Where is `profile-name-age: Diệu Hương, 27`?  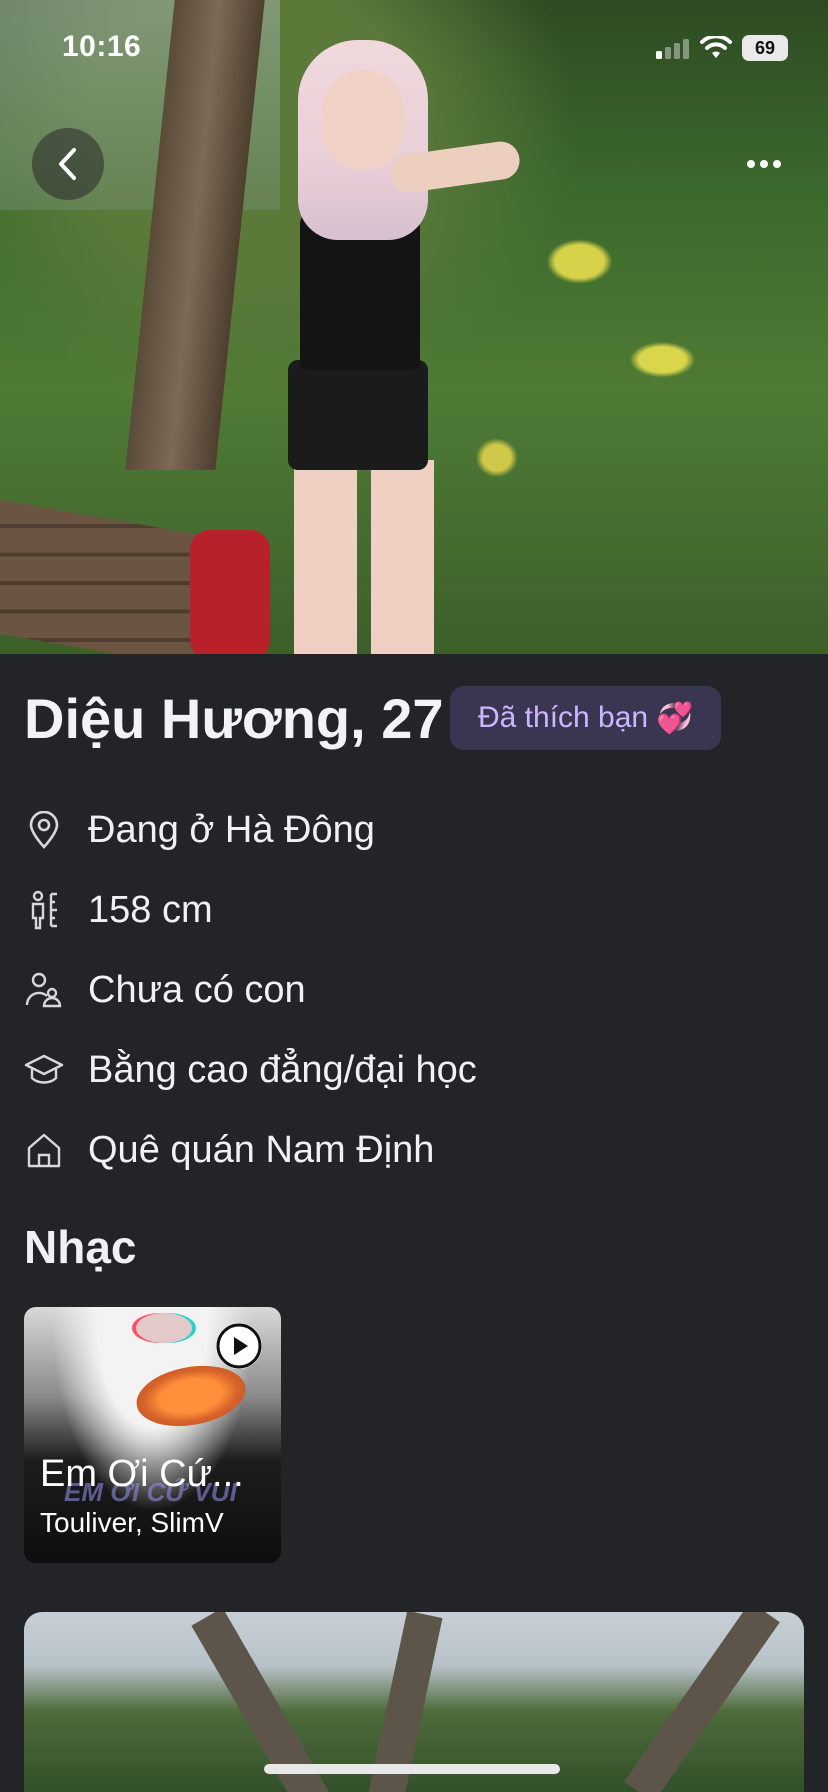
profile-name-age: Diệu Hương, 27 is located at coordinates (234, 718).